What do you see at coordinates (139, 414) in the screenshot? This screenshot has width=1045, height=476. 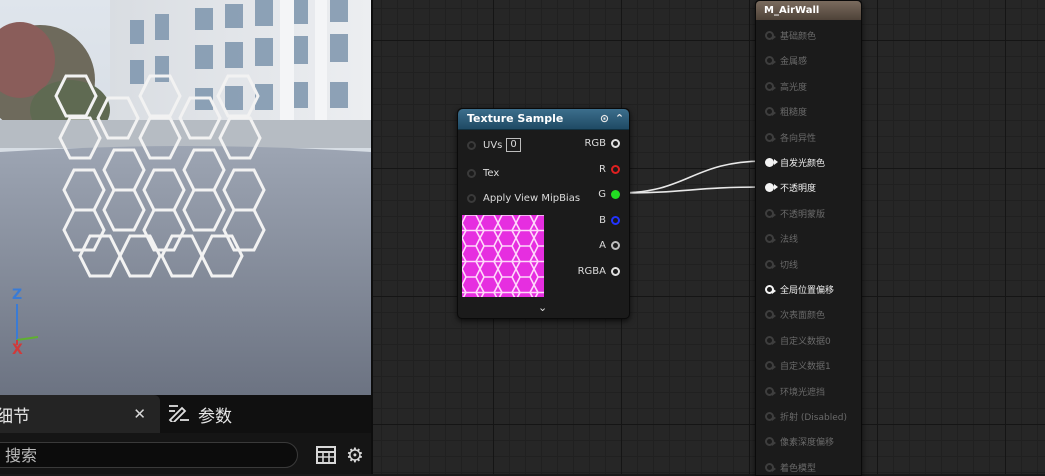 I see `close-icon: ✕` at bounding box center [139, 414].